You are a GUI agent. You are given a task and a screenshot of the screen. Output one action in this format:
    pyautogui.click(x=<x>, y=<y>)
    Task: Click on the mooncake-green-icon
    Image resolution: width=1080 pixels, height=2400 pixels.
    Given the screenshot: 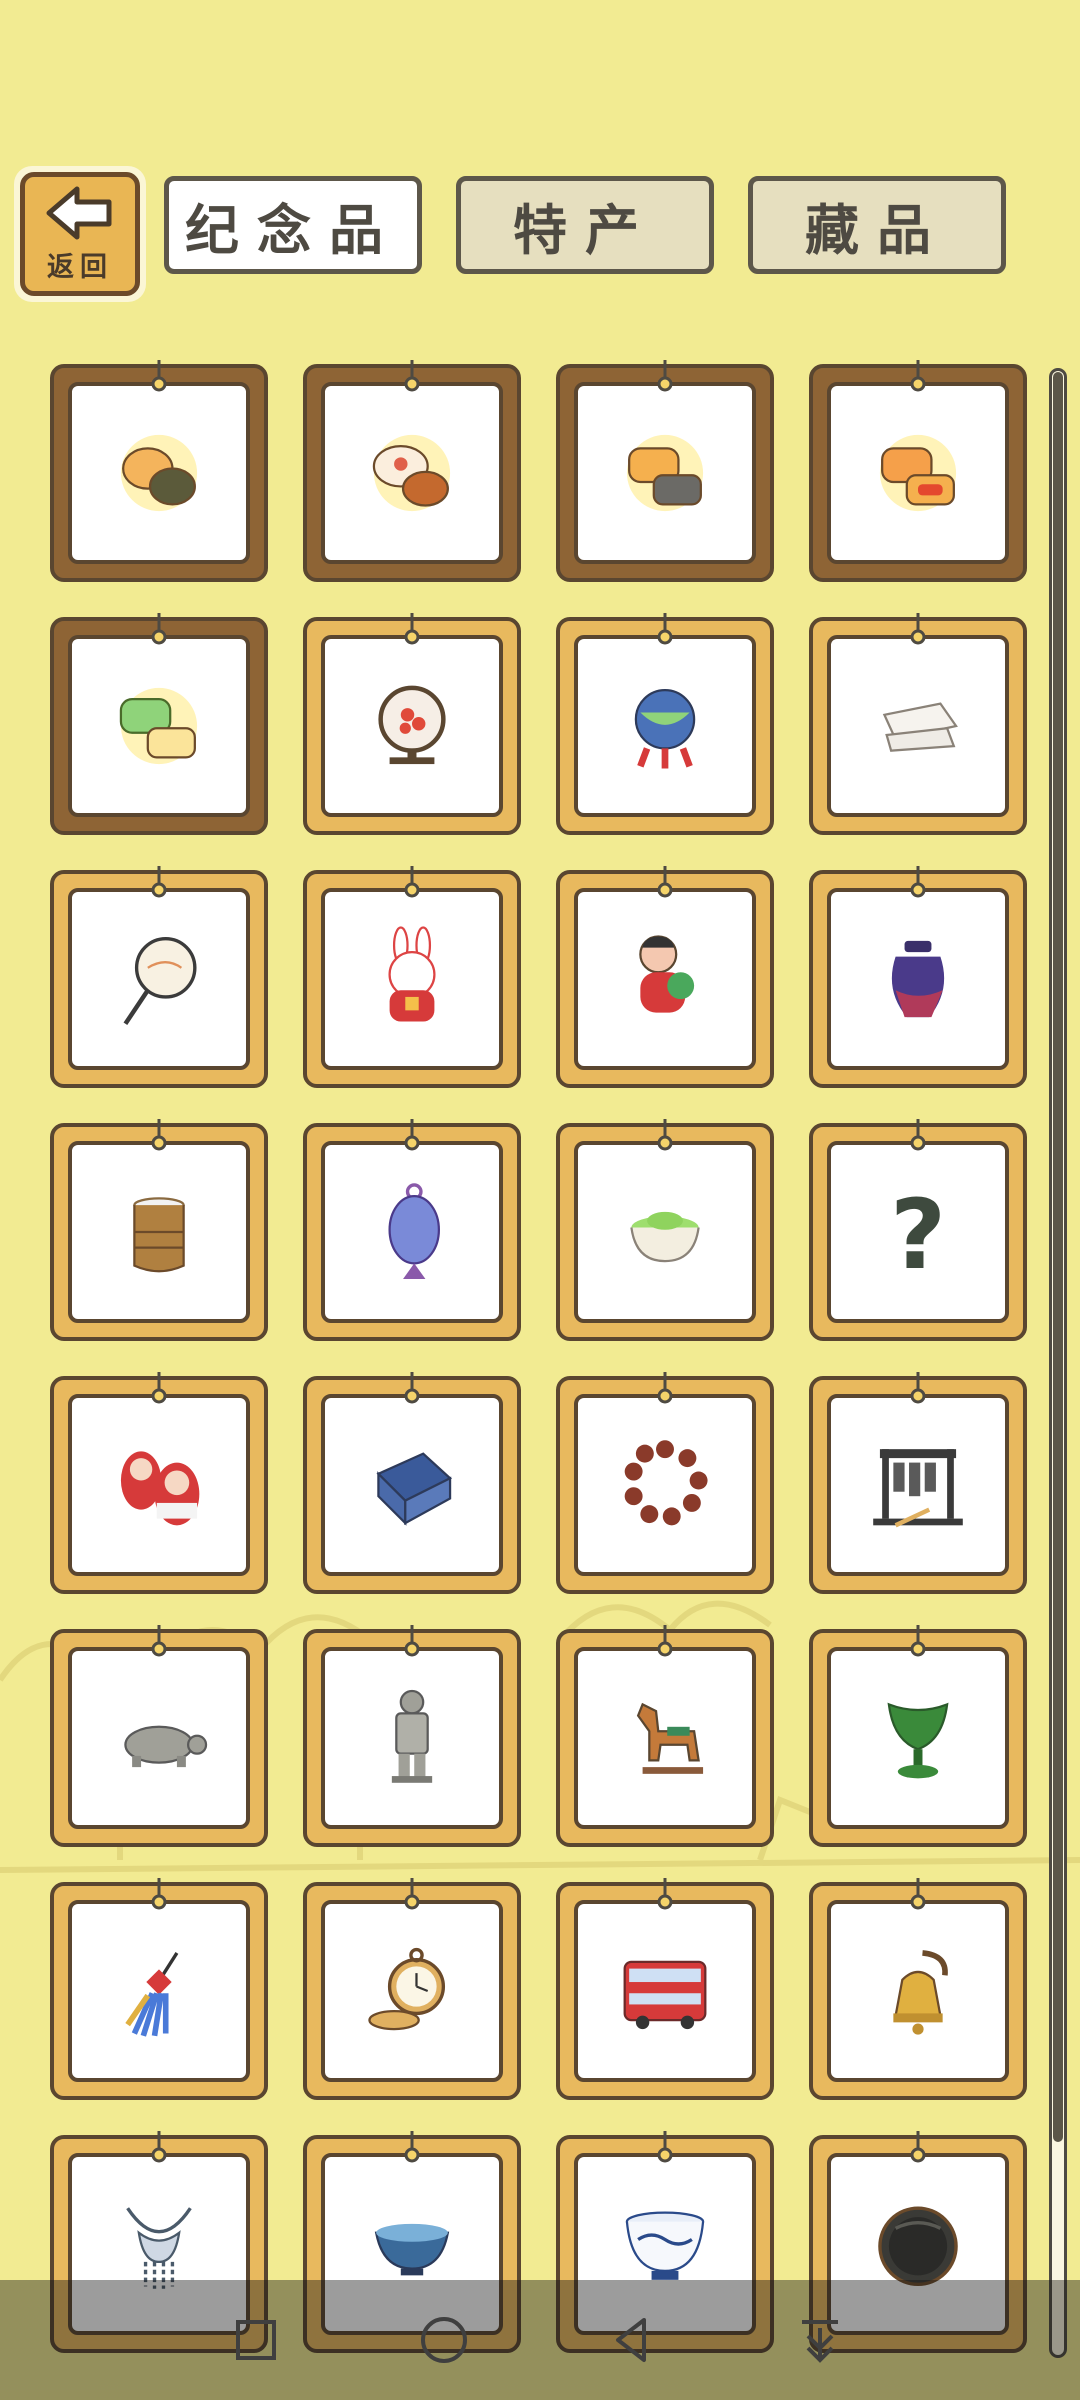 What is the action you would take?
    pyautogui.click(x=158, y=726)
    